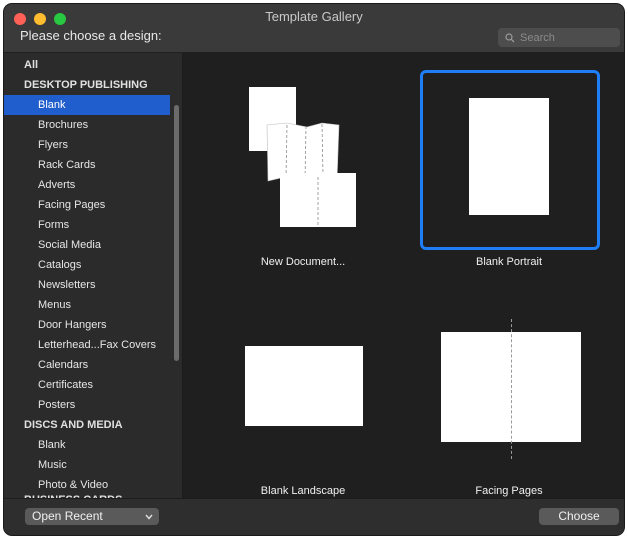  Describe the element at coordinates (87, 325) in the screenshot. I see `sidebar-item-door-hangers: Door Hangers` at that location.